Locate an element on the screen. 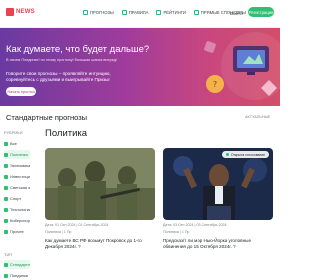 This screenshot has width=320, height=280. flag-icon is located at coordinates (6, 154).